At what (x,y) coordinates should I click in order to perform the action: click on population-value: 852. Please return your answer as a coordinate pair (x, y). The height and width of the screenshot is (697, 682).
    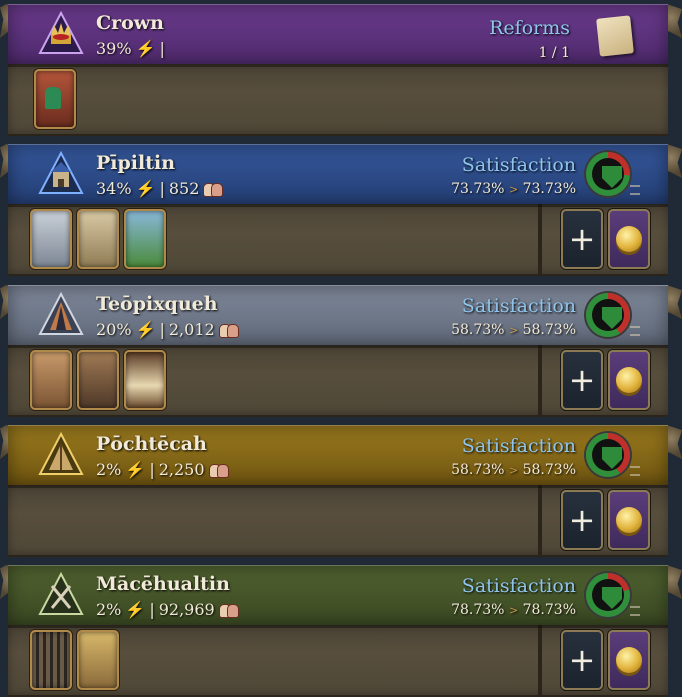
    Looking at the image, I should click on (184, 188).